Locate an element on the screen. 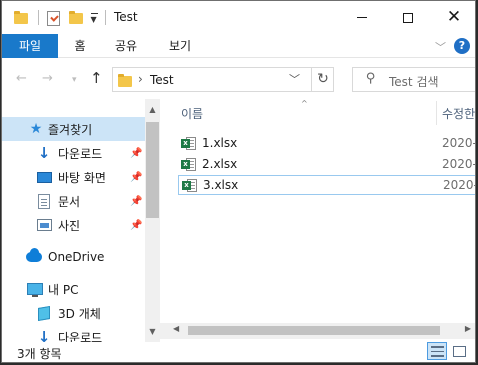 This screenshot has height=365, width=478. column-header-name: 이름 is located at coordinates (192, 114).